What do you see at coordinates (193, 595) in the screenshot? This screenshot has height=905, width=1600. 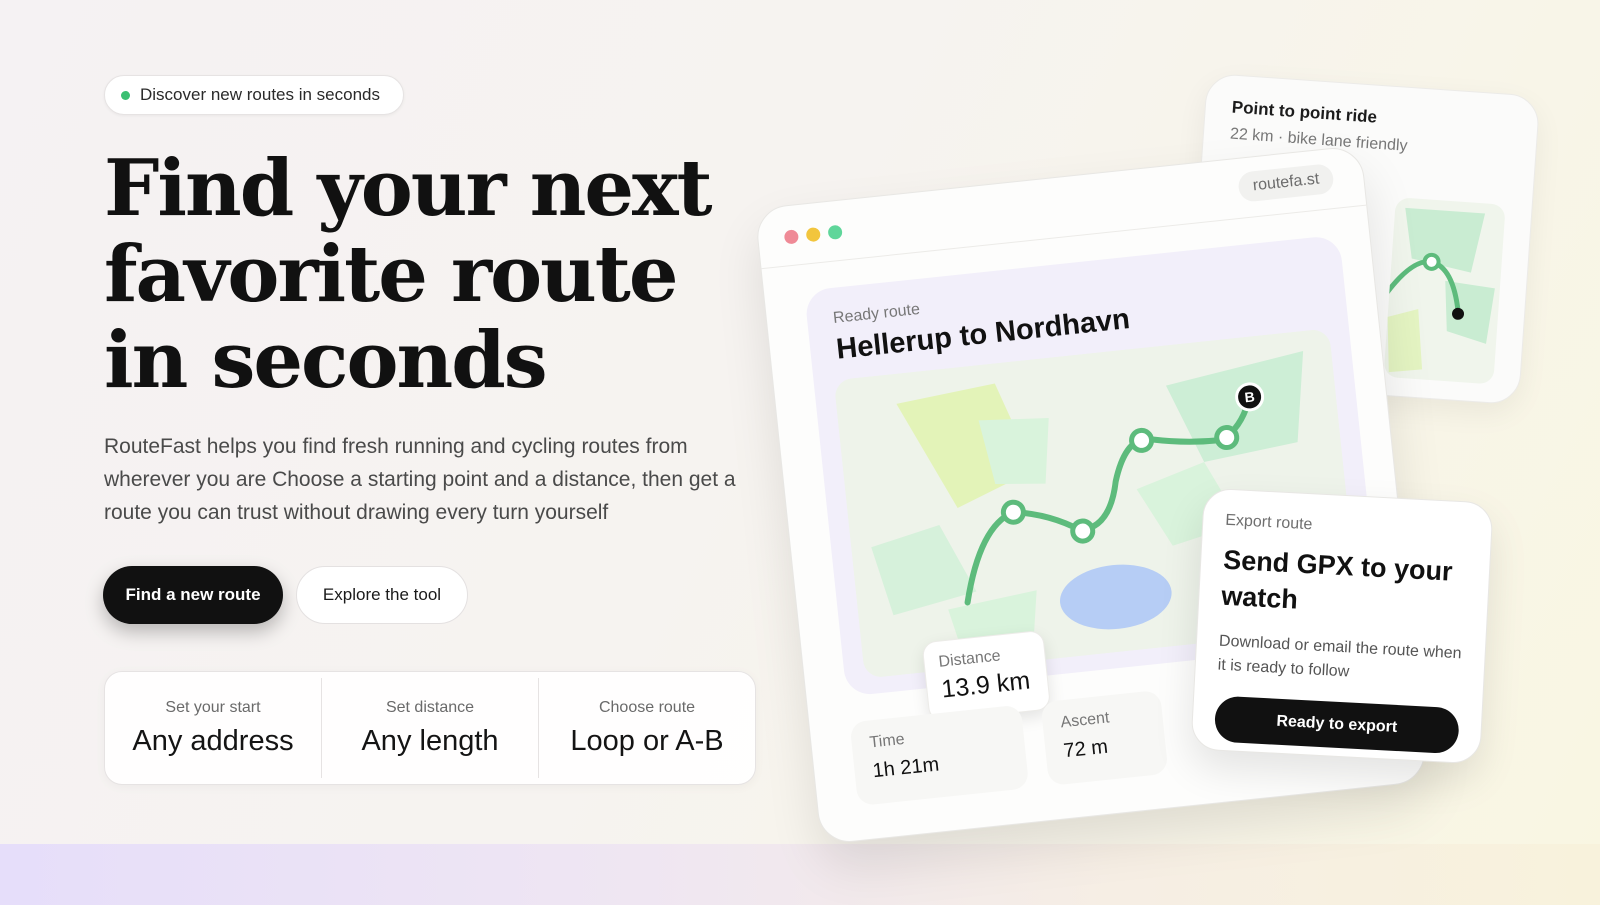 I see `find-route-button: Find a new route` at bounding box center [193, 595].